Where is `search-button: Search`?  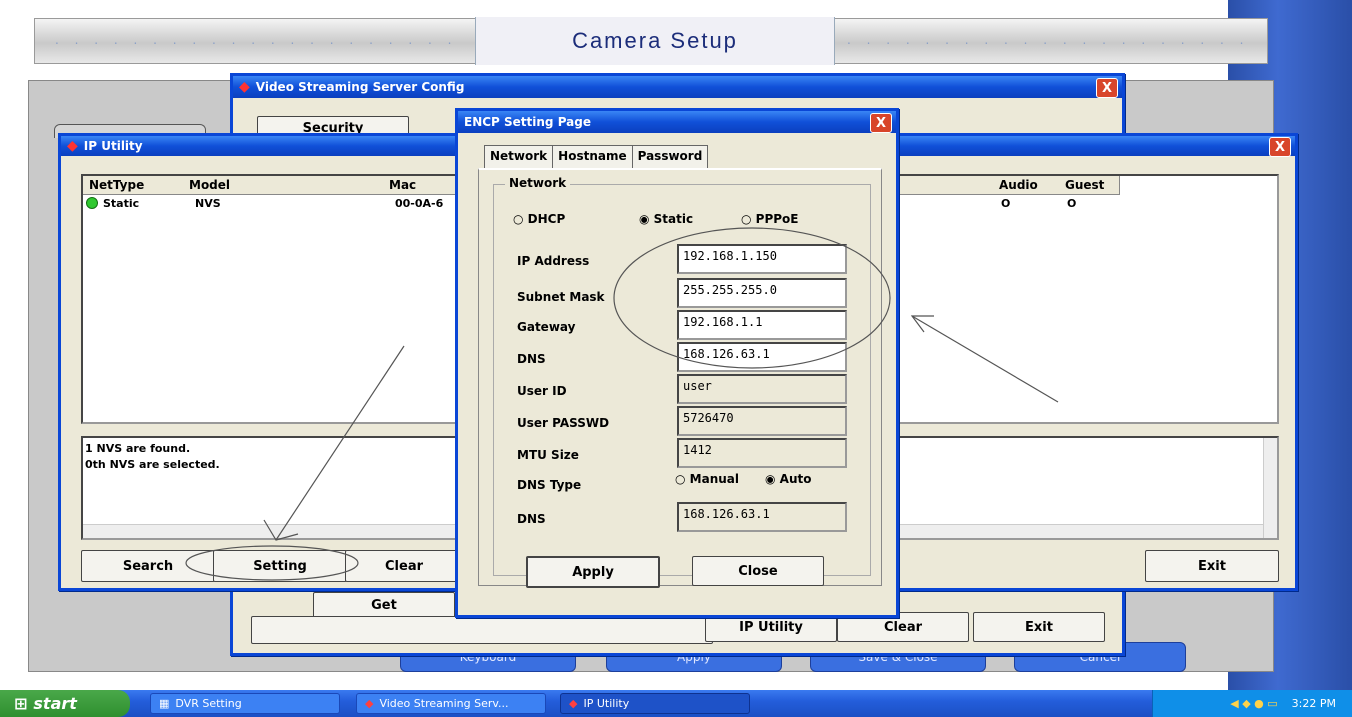 search-button: Search is located at coordinates (148, 566).